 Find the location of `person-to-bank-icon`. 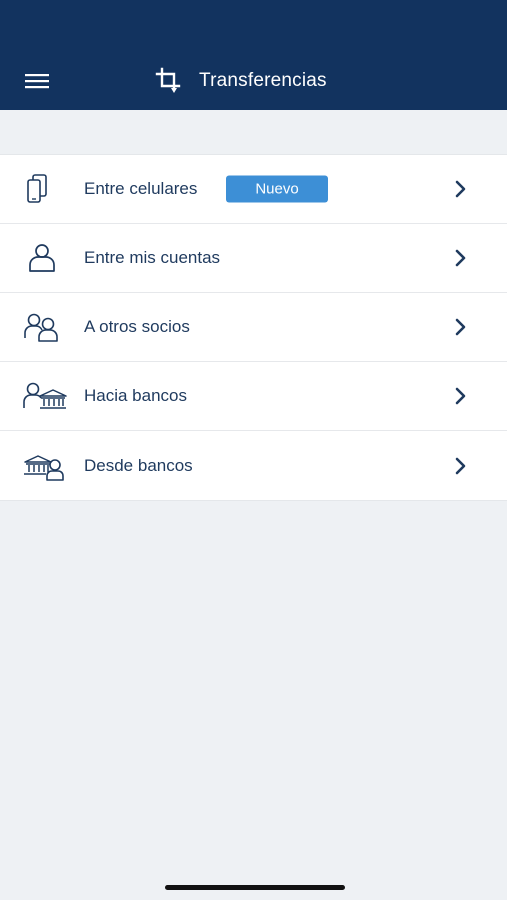

person-to-bank-icon is located at coordinates (46, 396).